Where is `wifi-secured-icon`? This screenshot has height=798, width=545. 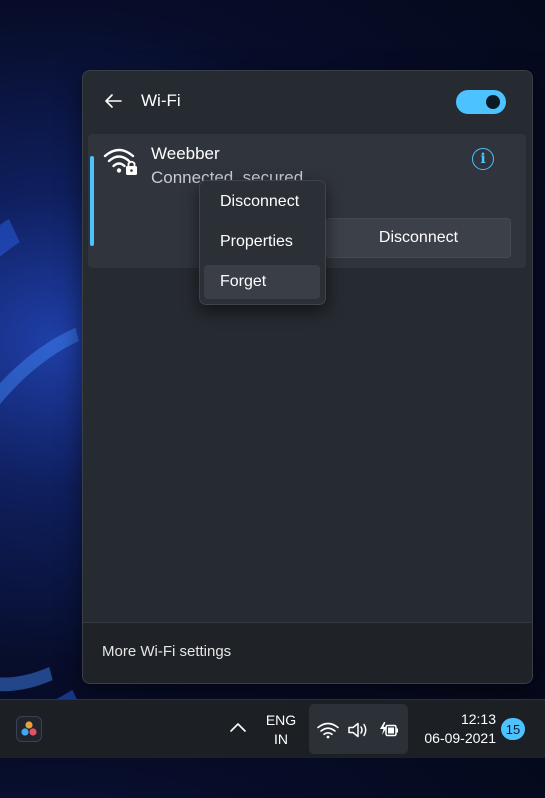 wifi-secured-icon is located at coordinates (120, 161).